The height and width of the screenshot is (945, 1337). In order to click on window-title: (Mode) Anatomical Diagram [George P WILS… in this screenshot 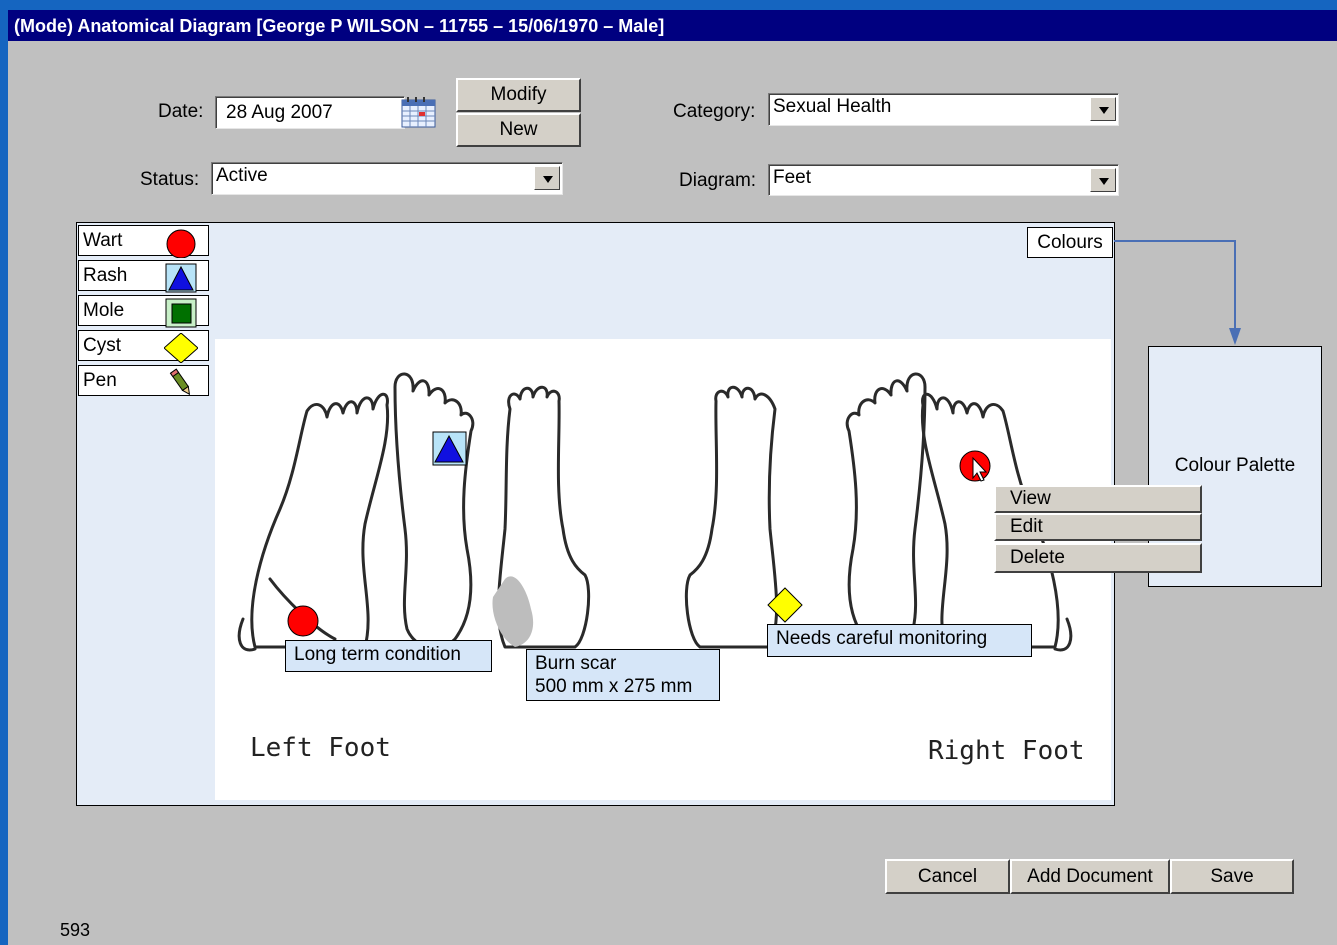, I will do `click(339, 26)`.